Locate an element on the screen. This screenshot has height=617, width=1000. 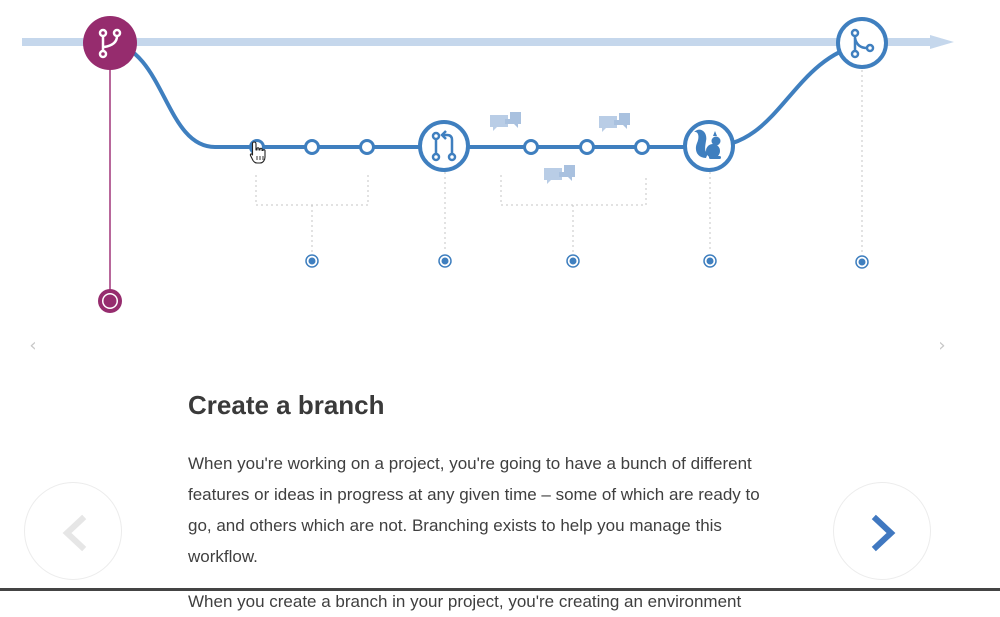
mini-prev-arrow: ‹ is located at coordinates (33, 346).